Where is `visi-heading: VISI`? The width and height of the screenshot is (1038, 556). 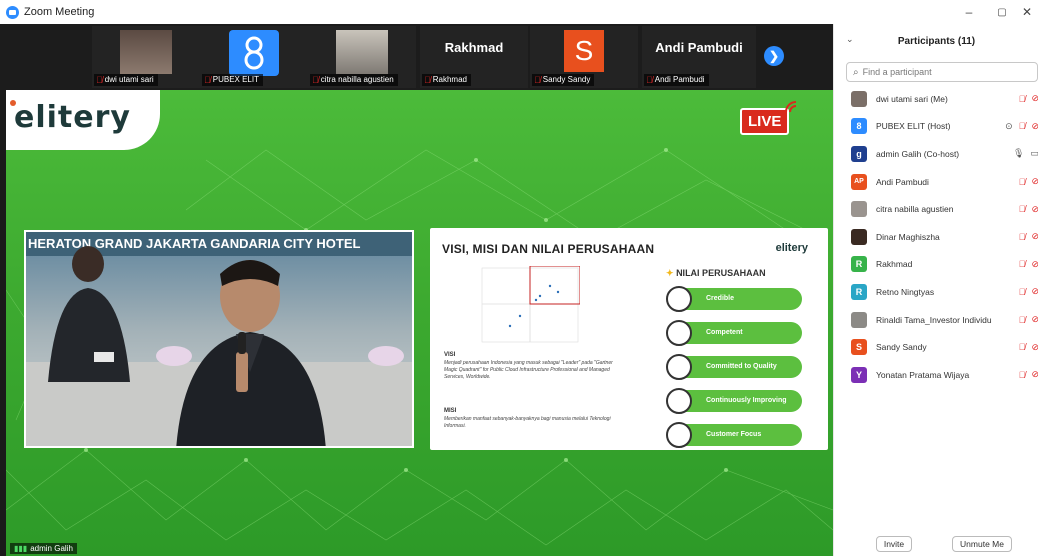 visi-heading: VISI is located at coordinates (450, 355).